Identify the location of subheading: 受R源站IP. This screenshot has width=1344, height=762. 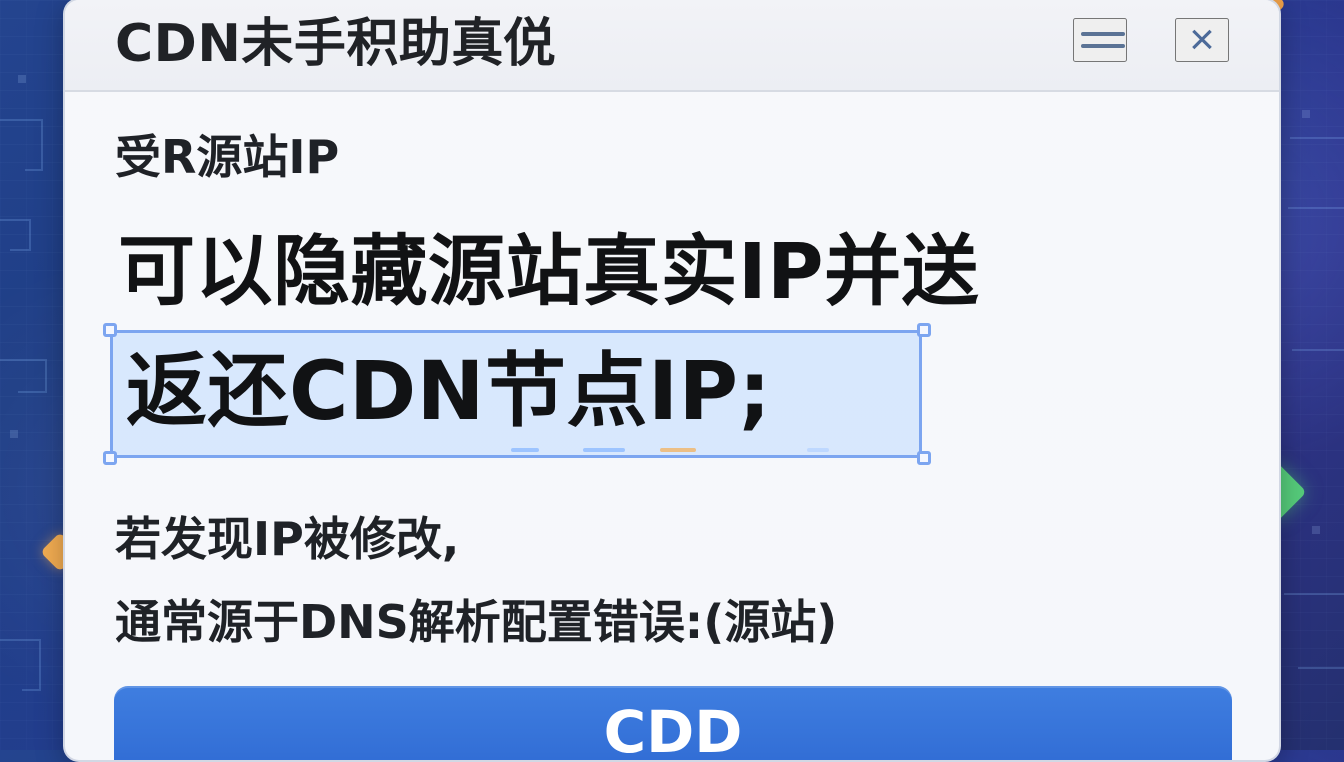
(227, 157).